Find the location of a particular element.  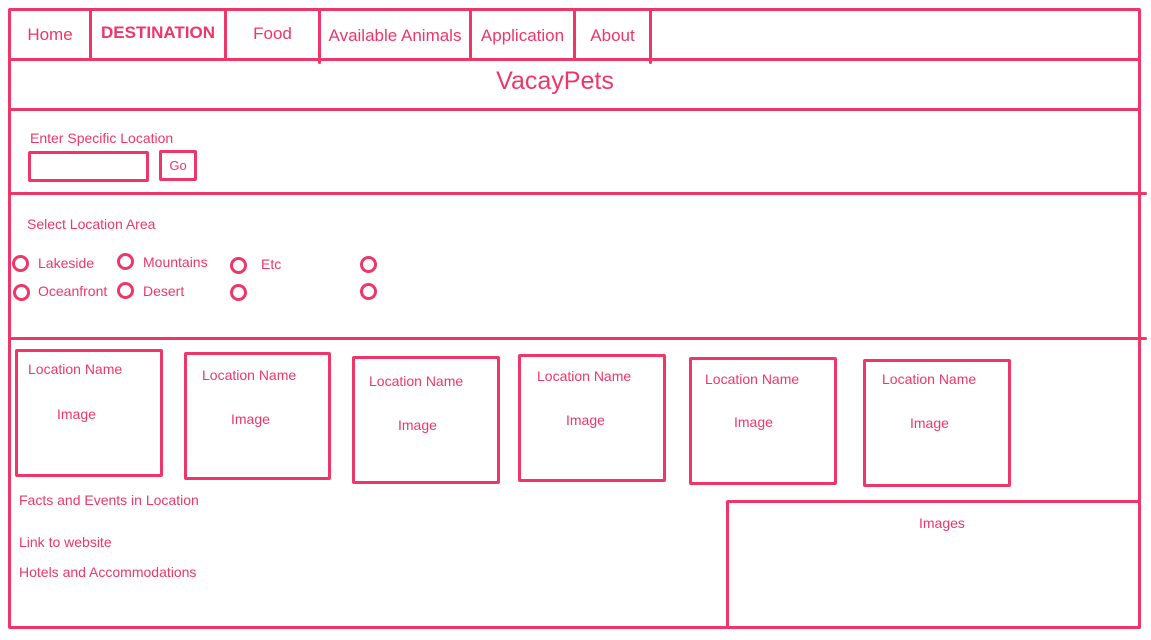

radio-label-mountains: Mountains is located at coordinates (175, 262).